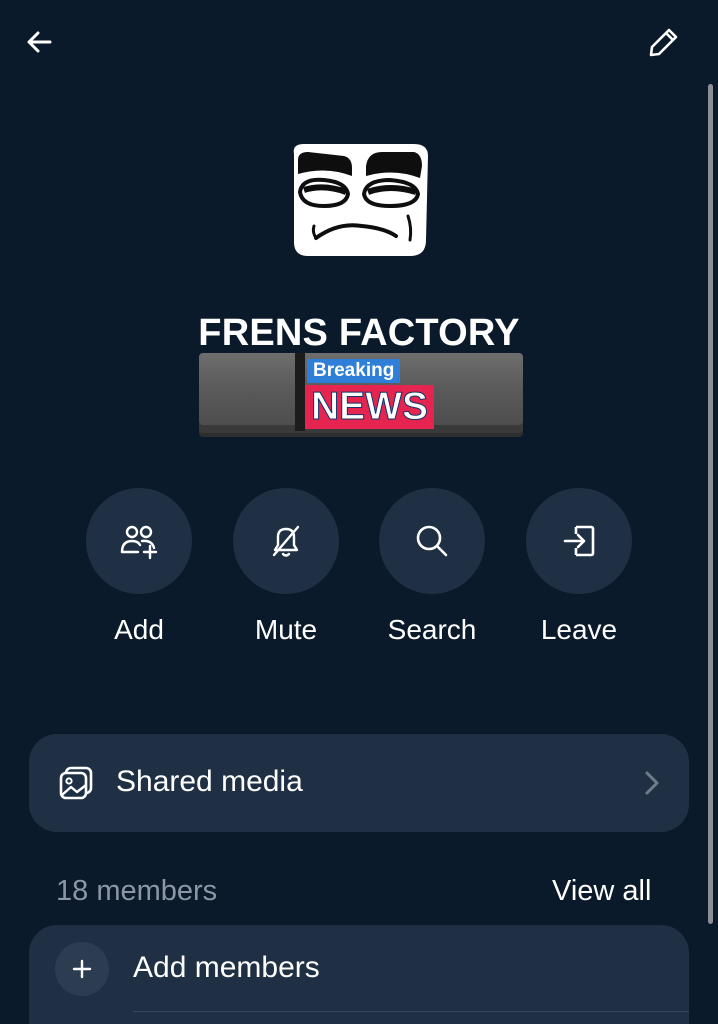  What do you see at coordinates (359, 333) in the screenshot?
I see `group-name: FRENS FACTORY` at bounding box center [359, 333].